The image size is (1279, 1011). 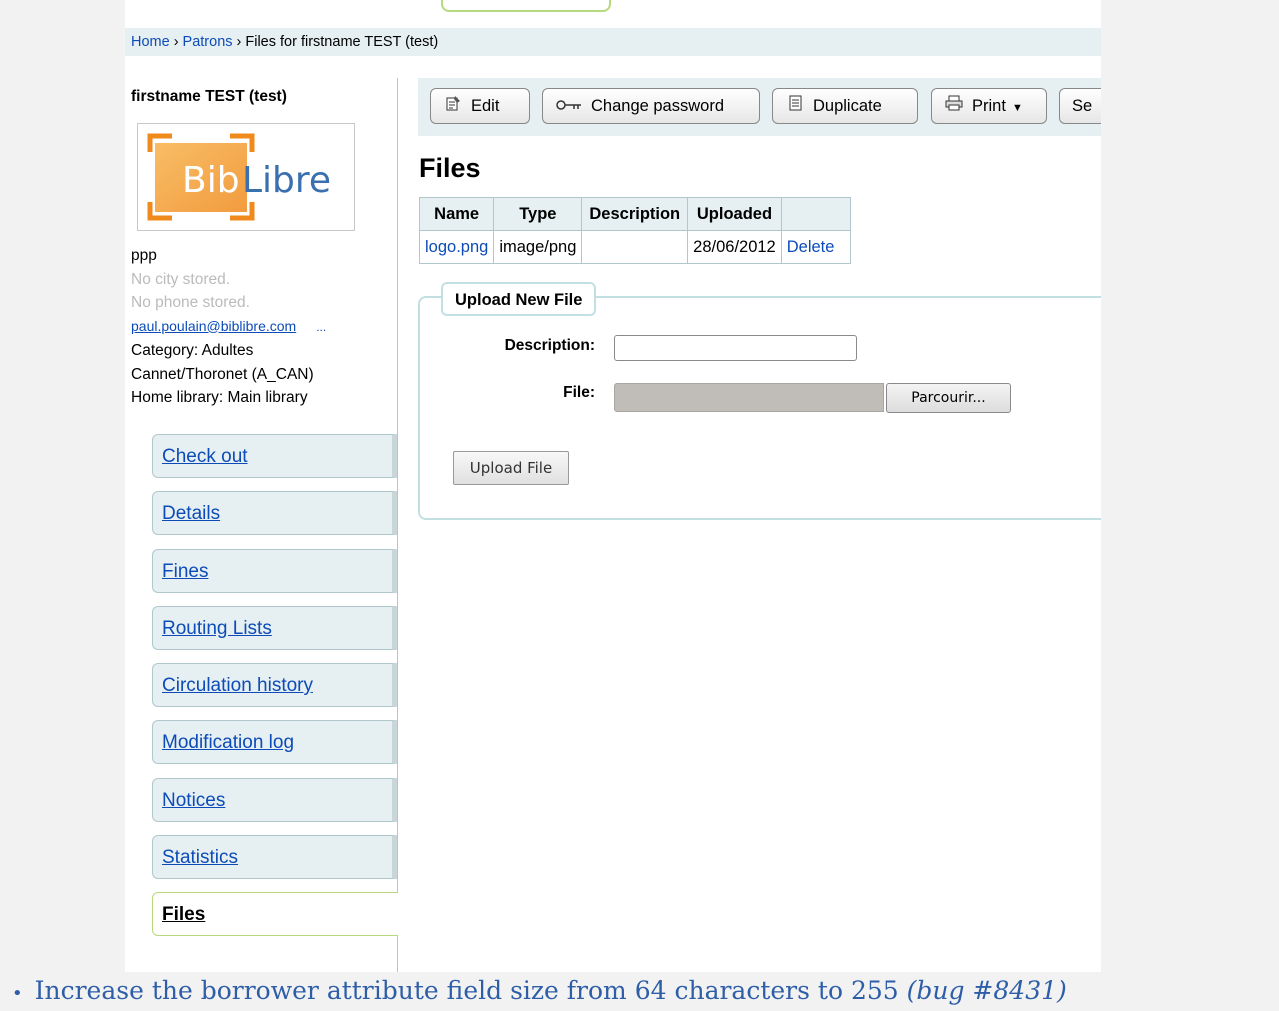 What do you see at coordinates (734, 214) in the screenshot?
I see `column-header-uploaded: Uploaded` at bounding box center [734, 214].